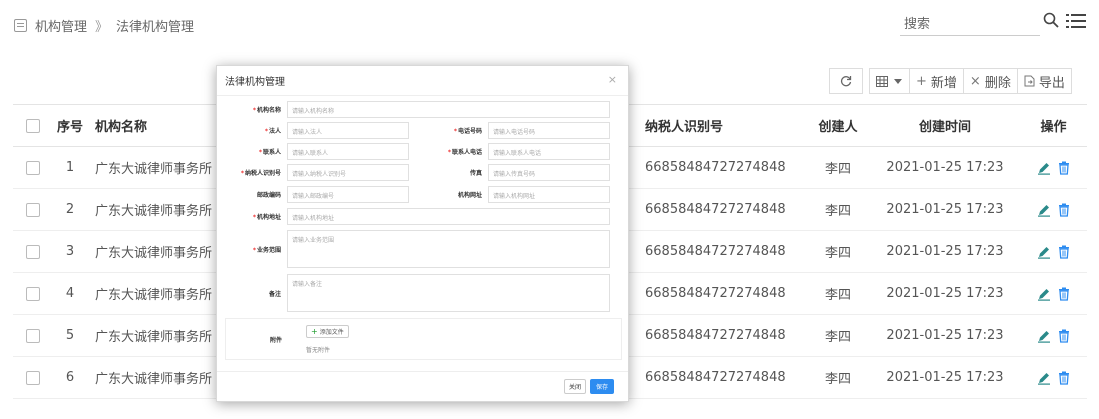 The width and height of the screenshot is (1099, 419). I want to click on breadcrumb-current: 法律机构管理, so click(155, 27).